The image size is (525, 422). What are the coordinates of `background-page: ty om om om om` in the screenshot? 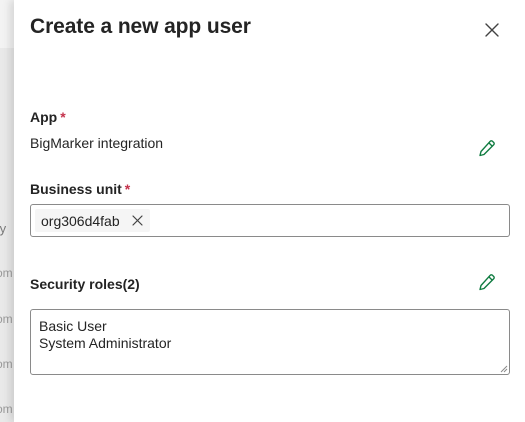 It's located at (7, 211).